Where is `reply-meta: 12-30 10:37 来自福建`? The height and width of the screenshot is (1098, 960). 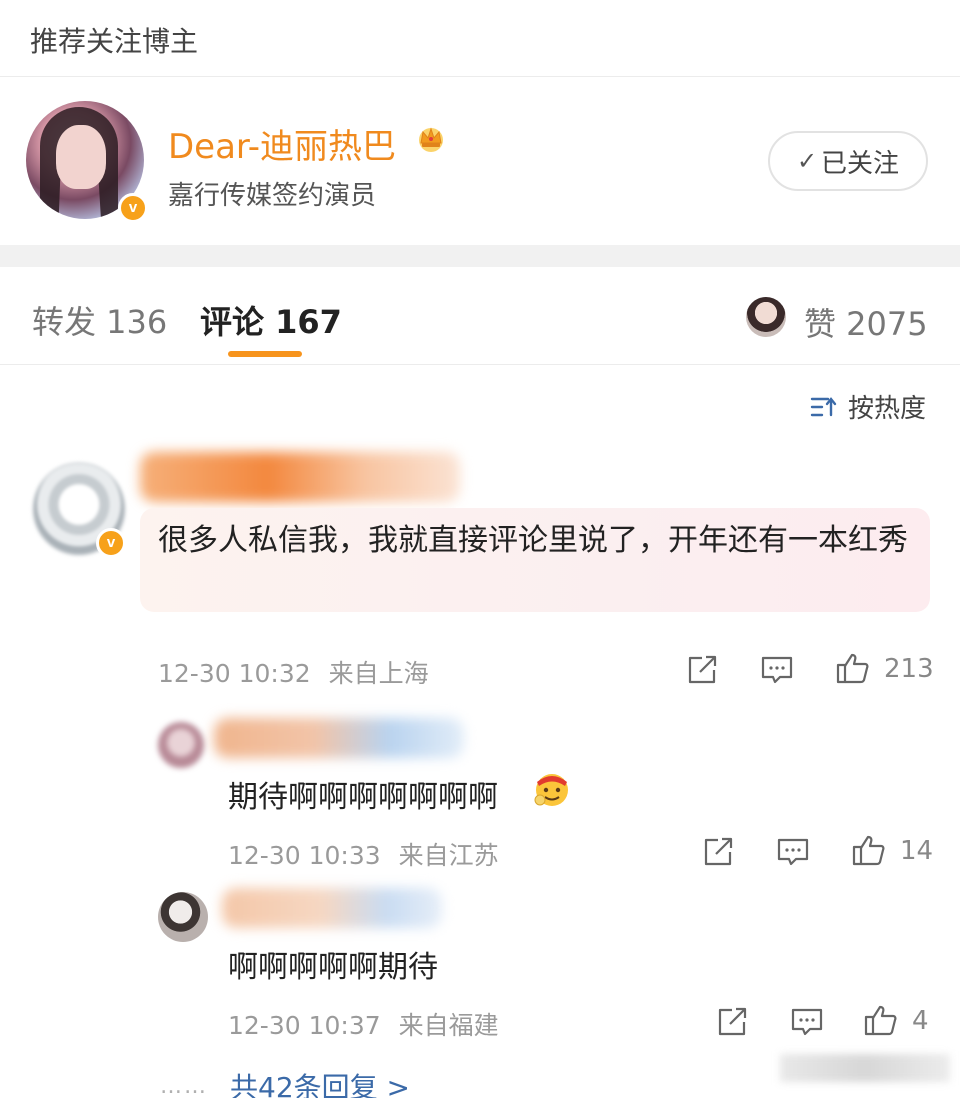
reply-meta: 12-30 10:37 来自福建 is located at coordinates (363, 1024).